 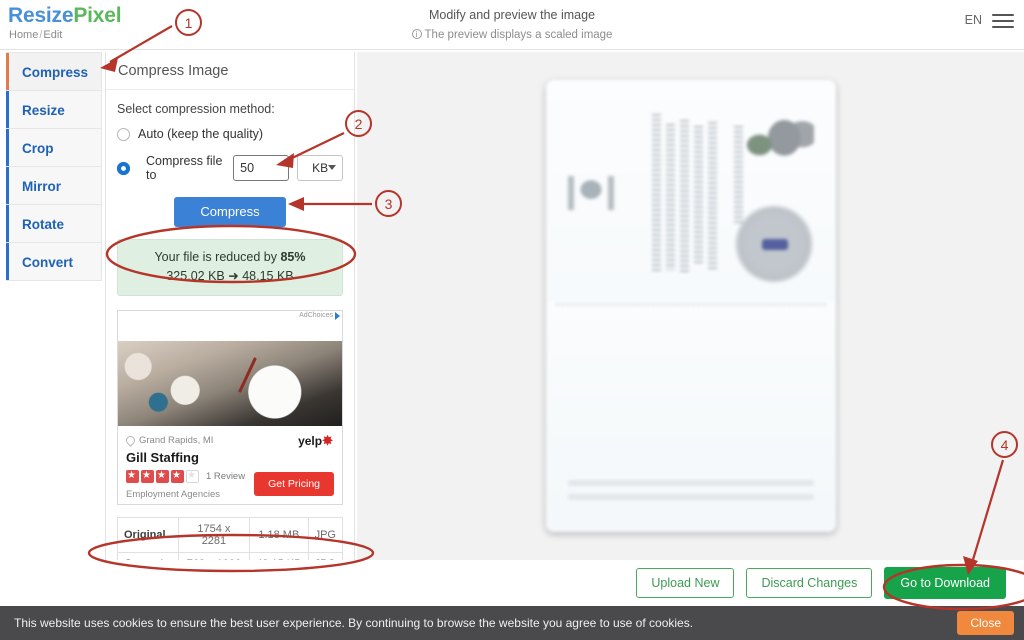 I want to click on callout-1: 1, so click(x=188, y=22).